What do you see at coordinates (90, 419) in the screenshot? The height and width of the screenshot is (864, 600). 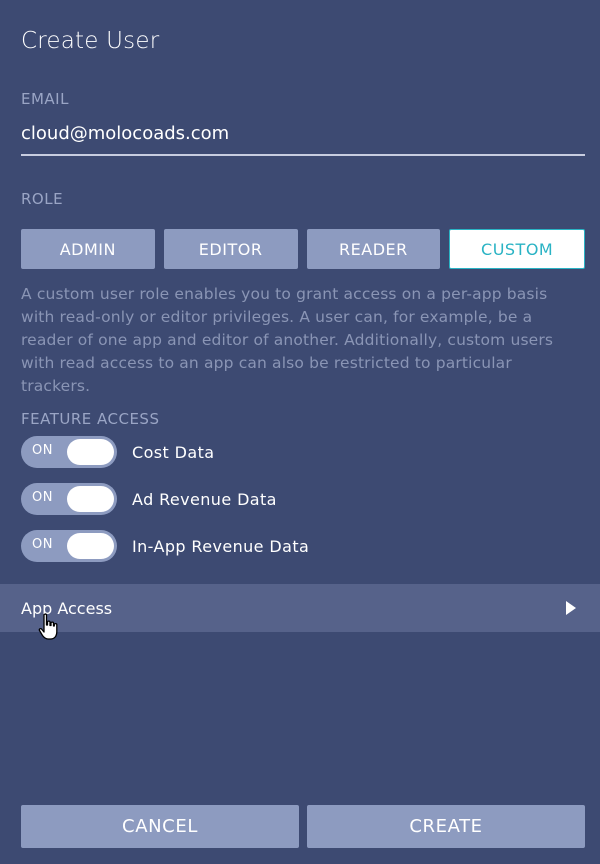 I see `feature-access-label: FEATURE ACCESS` at bounding box center [90, 419].